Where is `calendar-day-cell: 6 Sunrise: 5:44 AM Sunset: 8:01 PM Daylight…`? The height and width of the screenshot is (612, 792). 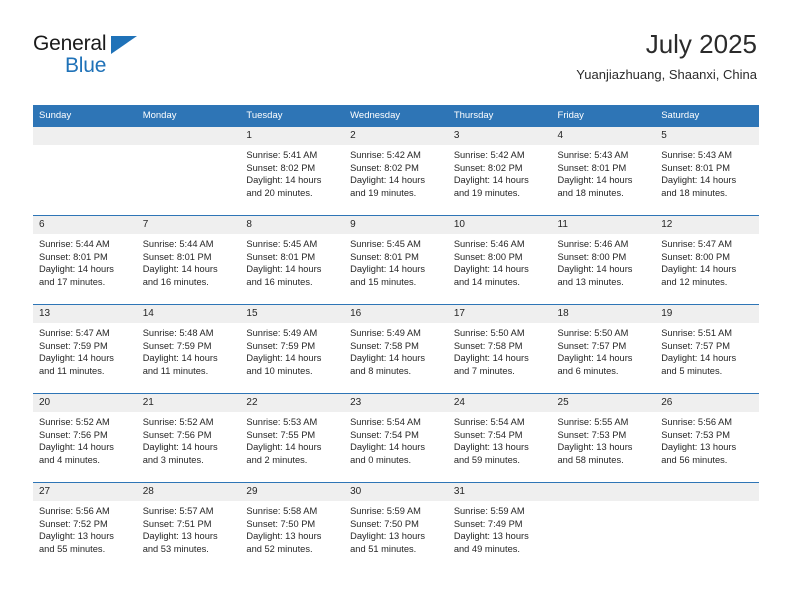 calendar-day-cell: 6 Sunrise: 5:44 AM Sunset: 8:01 PM Daylight… is located at coordinates (85, 260).